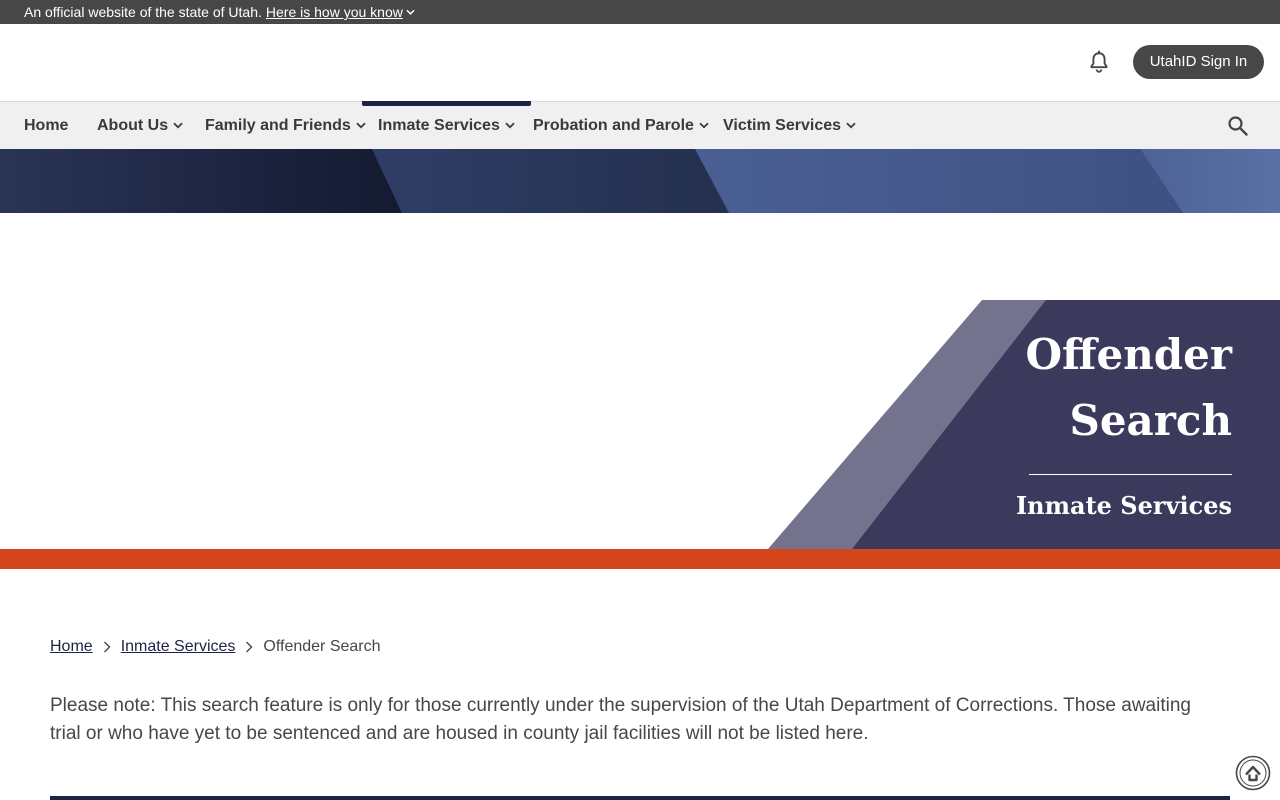 The image size is (1280, 800). I want to click on nav-item-label: Probation and Parole, so click(613, 125).